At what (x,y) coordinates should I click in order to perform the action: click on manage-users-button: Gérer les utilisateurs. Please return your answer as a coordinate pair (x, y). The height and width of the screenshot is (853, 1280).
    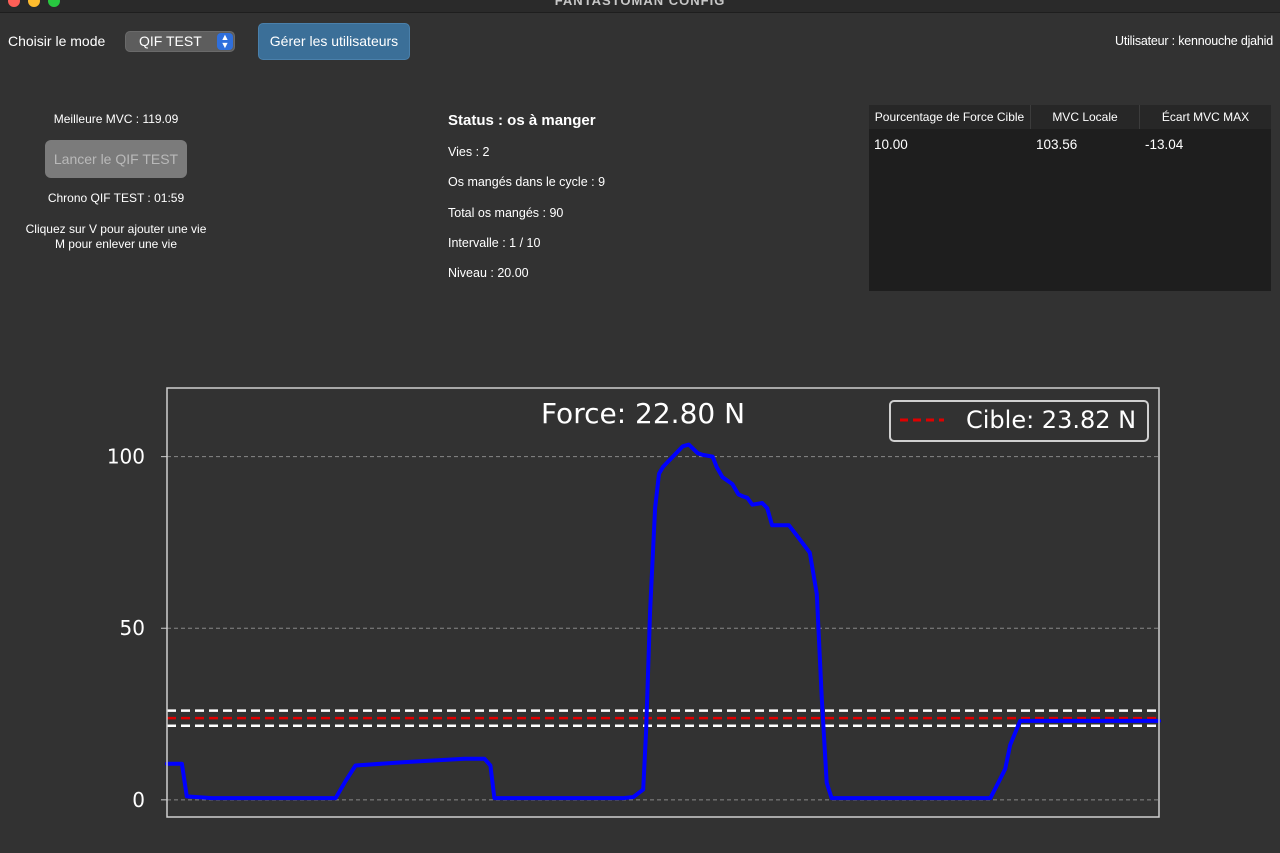
    Looking at the image, I should click on (334, 41).